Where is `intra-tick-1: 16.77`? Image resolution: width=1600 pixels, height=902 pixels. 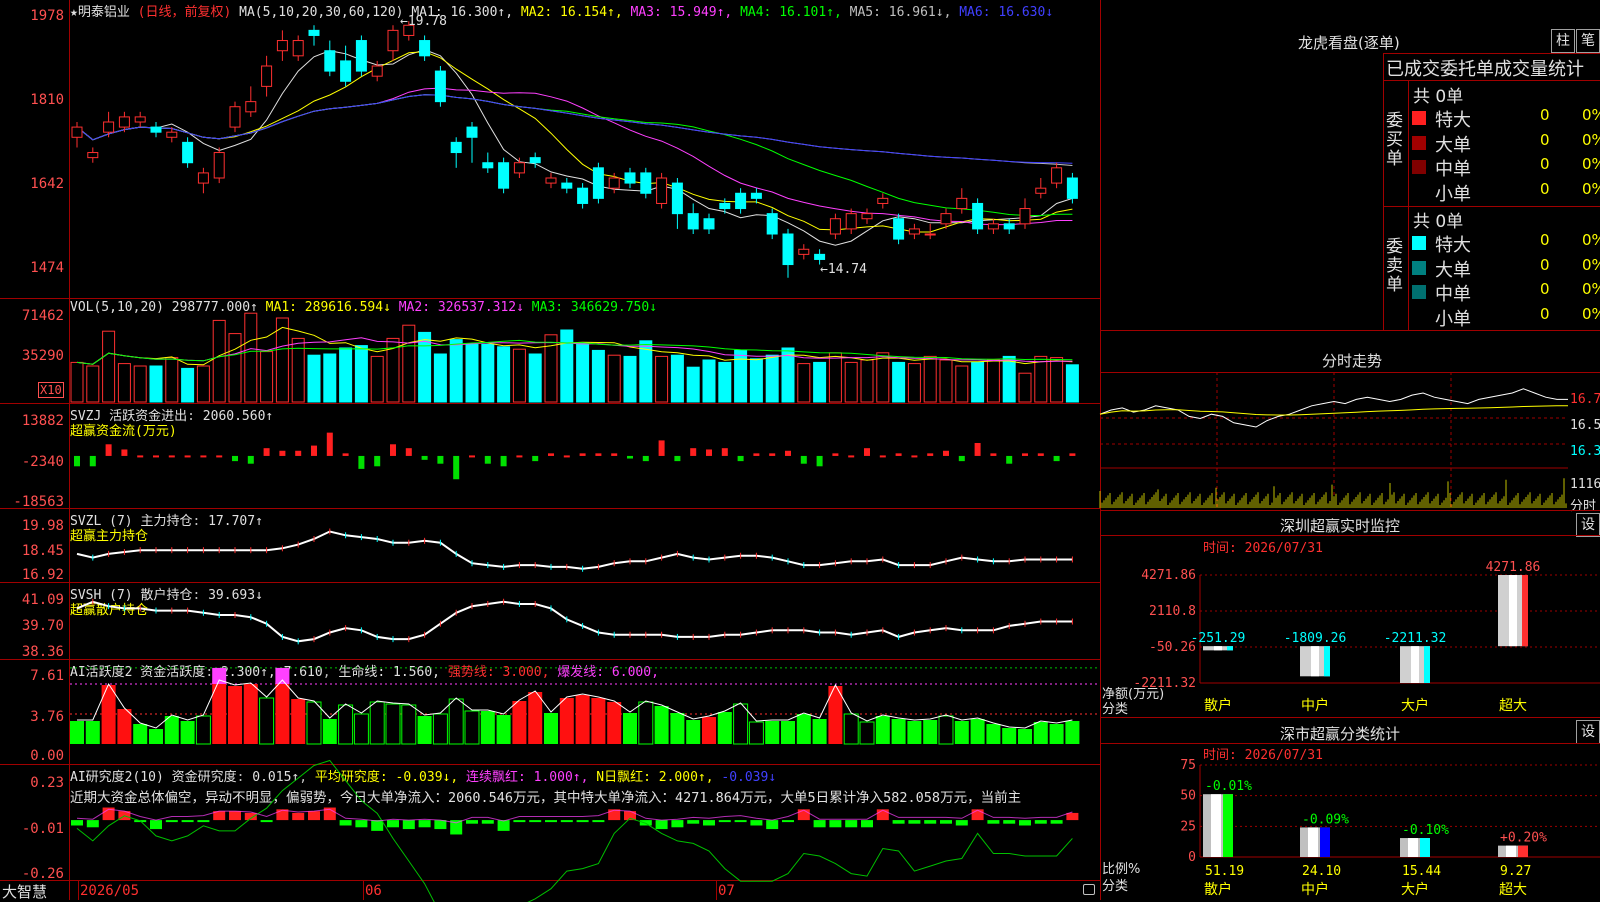
intra-tick-1: 16.77 is located at coordinates (1585, 399).